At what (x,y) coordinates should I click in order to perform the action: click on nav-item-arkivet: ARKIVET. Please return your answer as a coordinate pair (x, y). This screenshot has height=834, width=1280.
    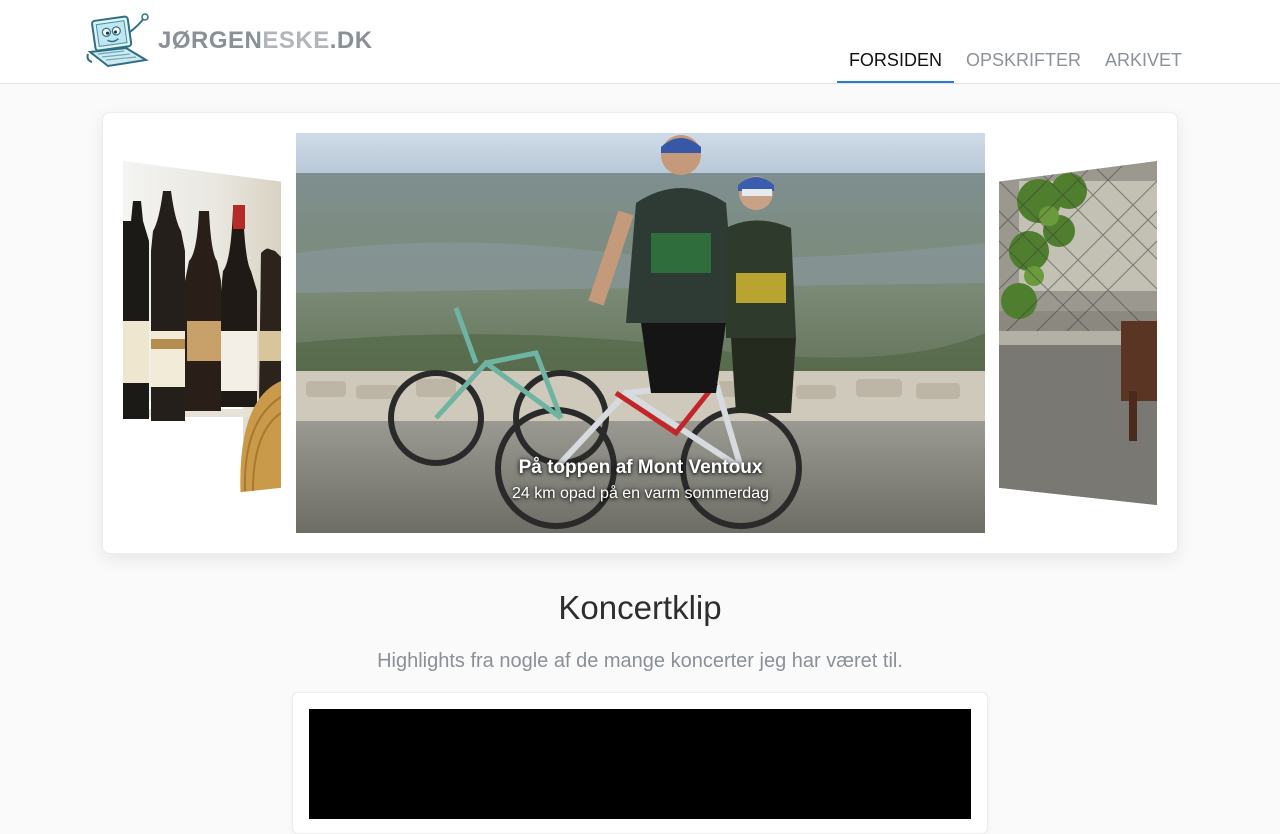
    Looking at the image, I should click on (1143, 61).